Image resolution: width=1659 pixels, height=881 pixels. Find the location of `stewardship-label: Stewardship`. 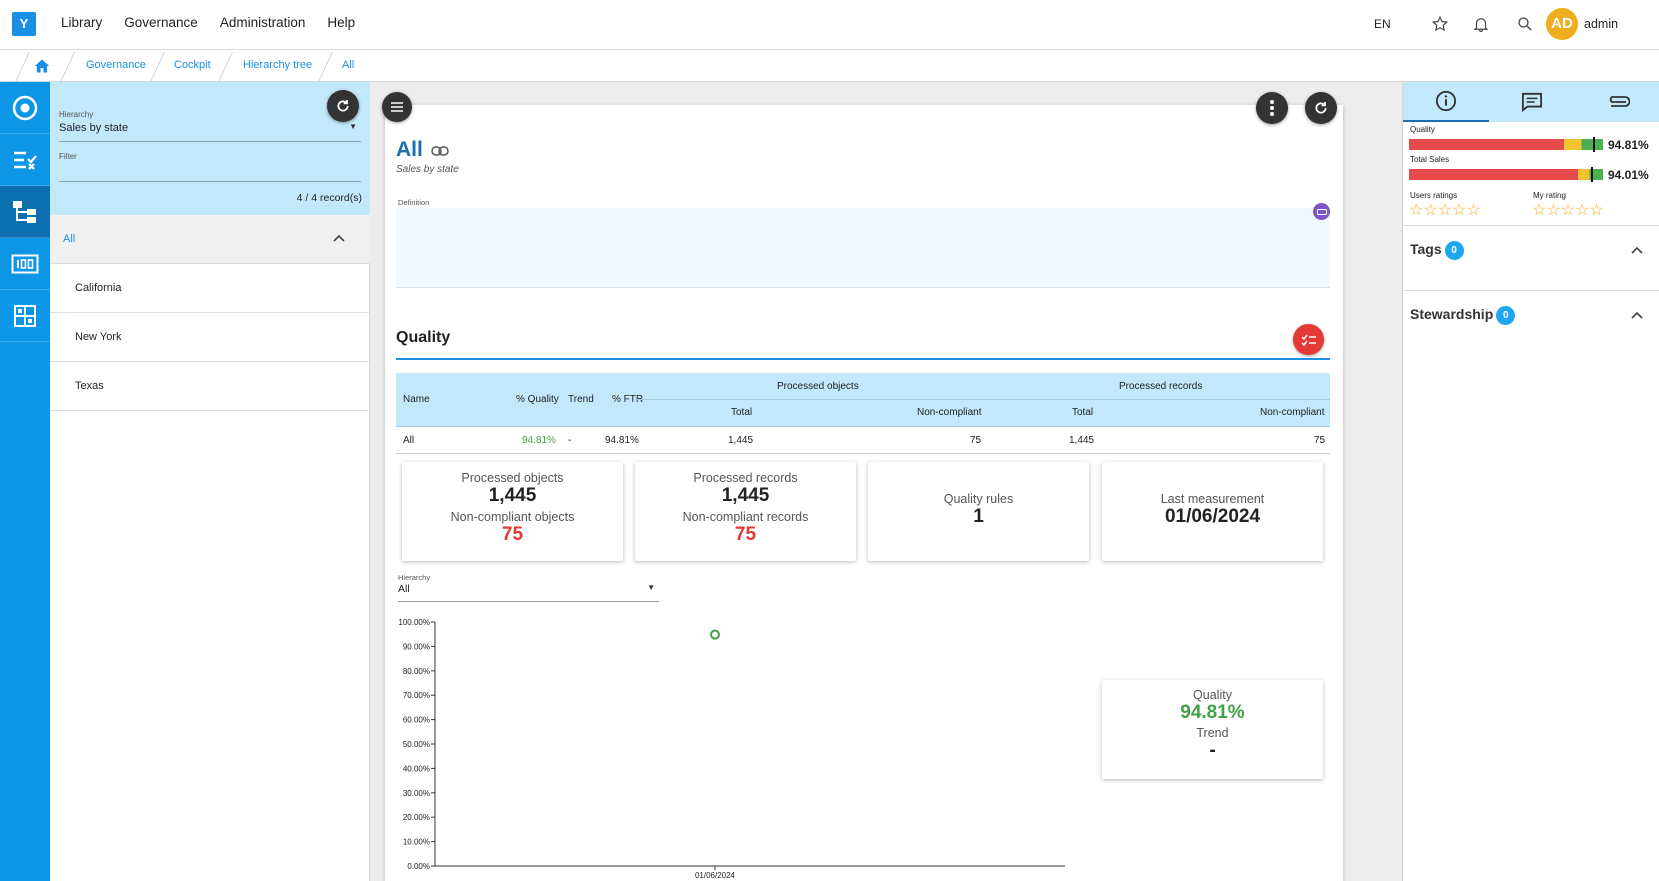

stewardship-label: Stewardship is located at coordinates (1452, 314).